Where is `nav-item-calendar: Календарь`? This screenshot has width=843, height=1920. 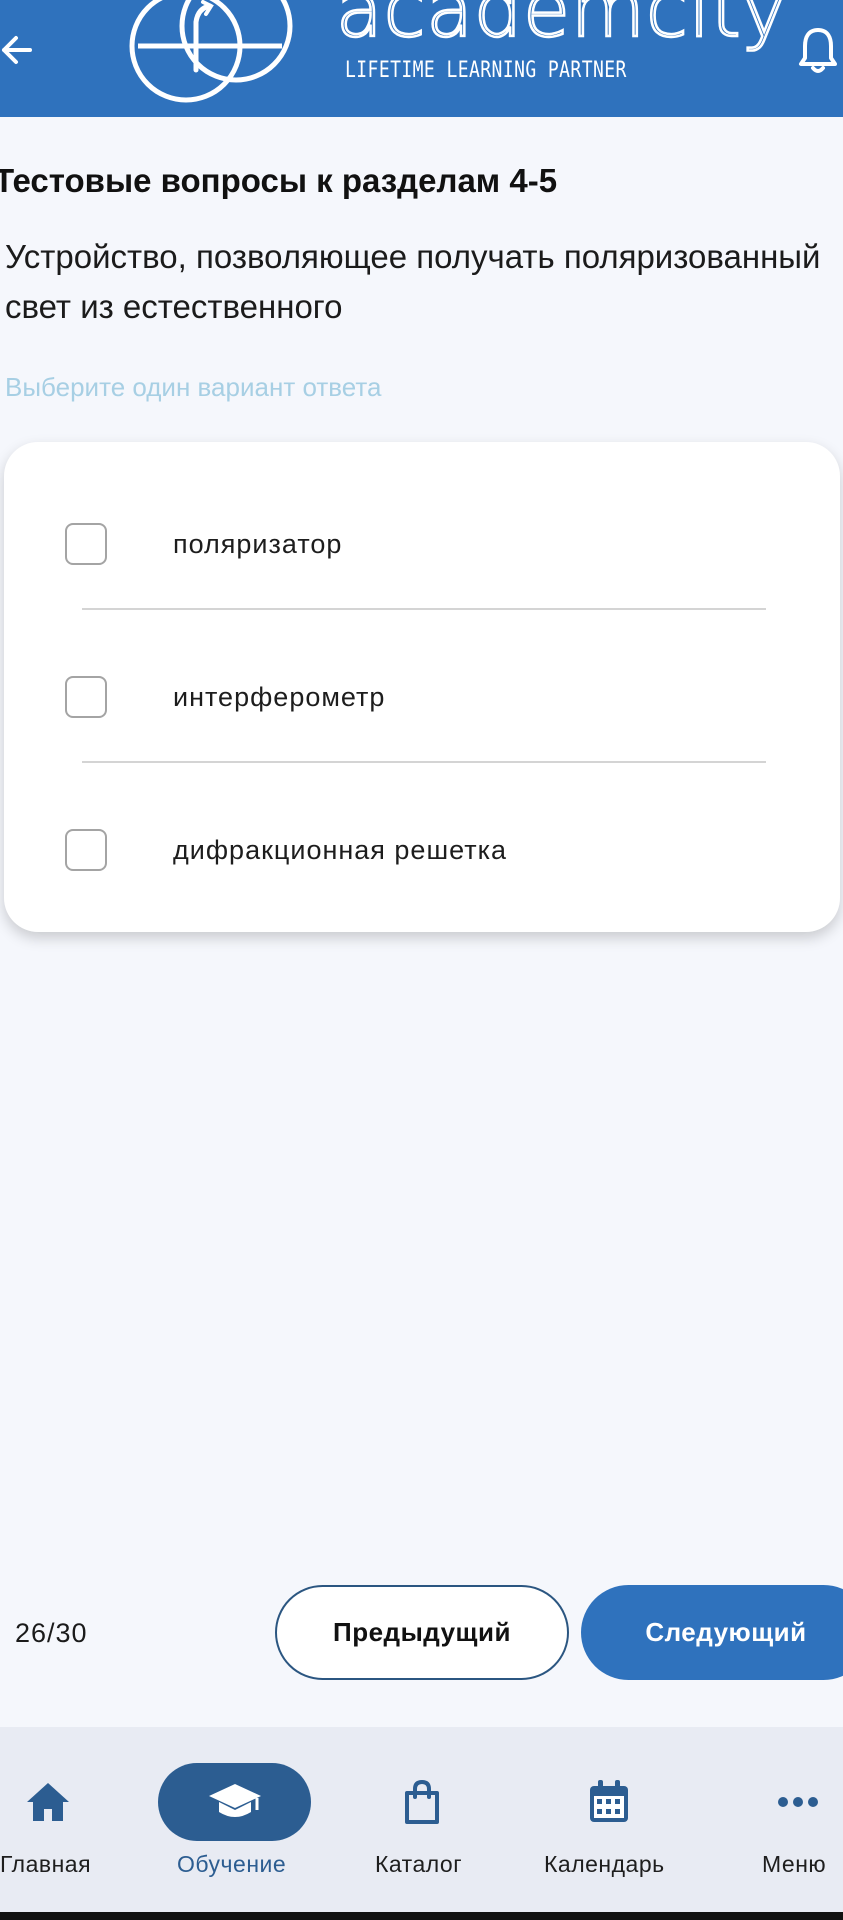
nav-item-calendar: Календарь is located at coordinates (610, 1802).